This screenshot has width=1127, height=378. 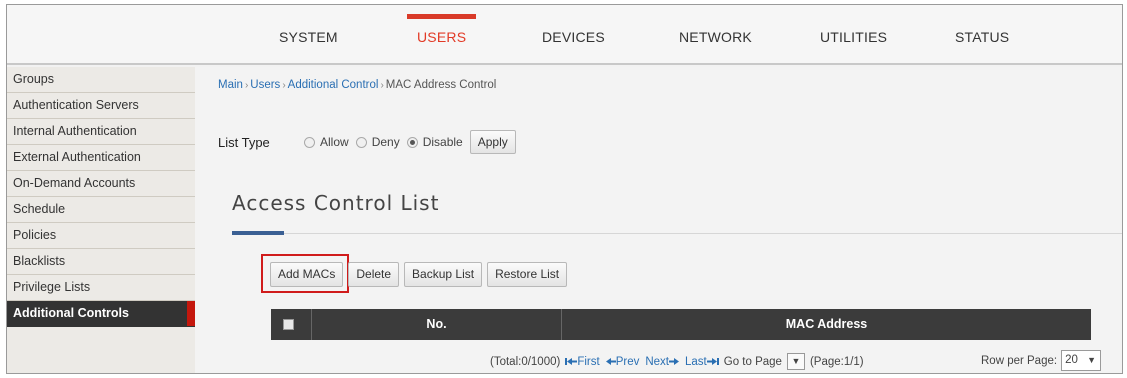 I want to click on sidebar-item-blacklists: Blacklists, so click(x=101, y=262).